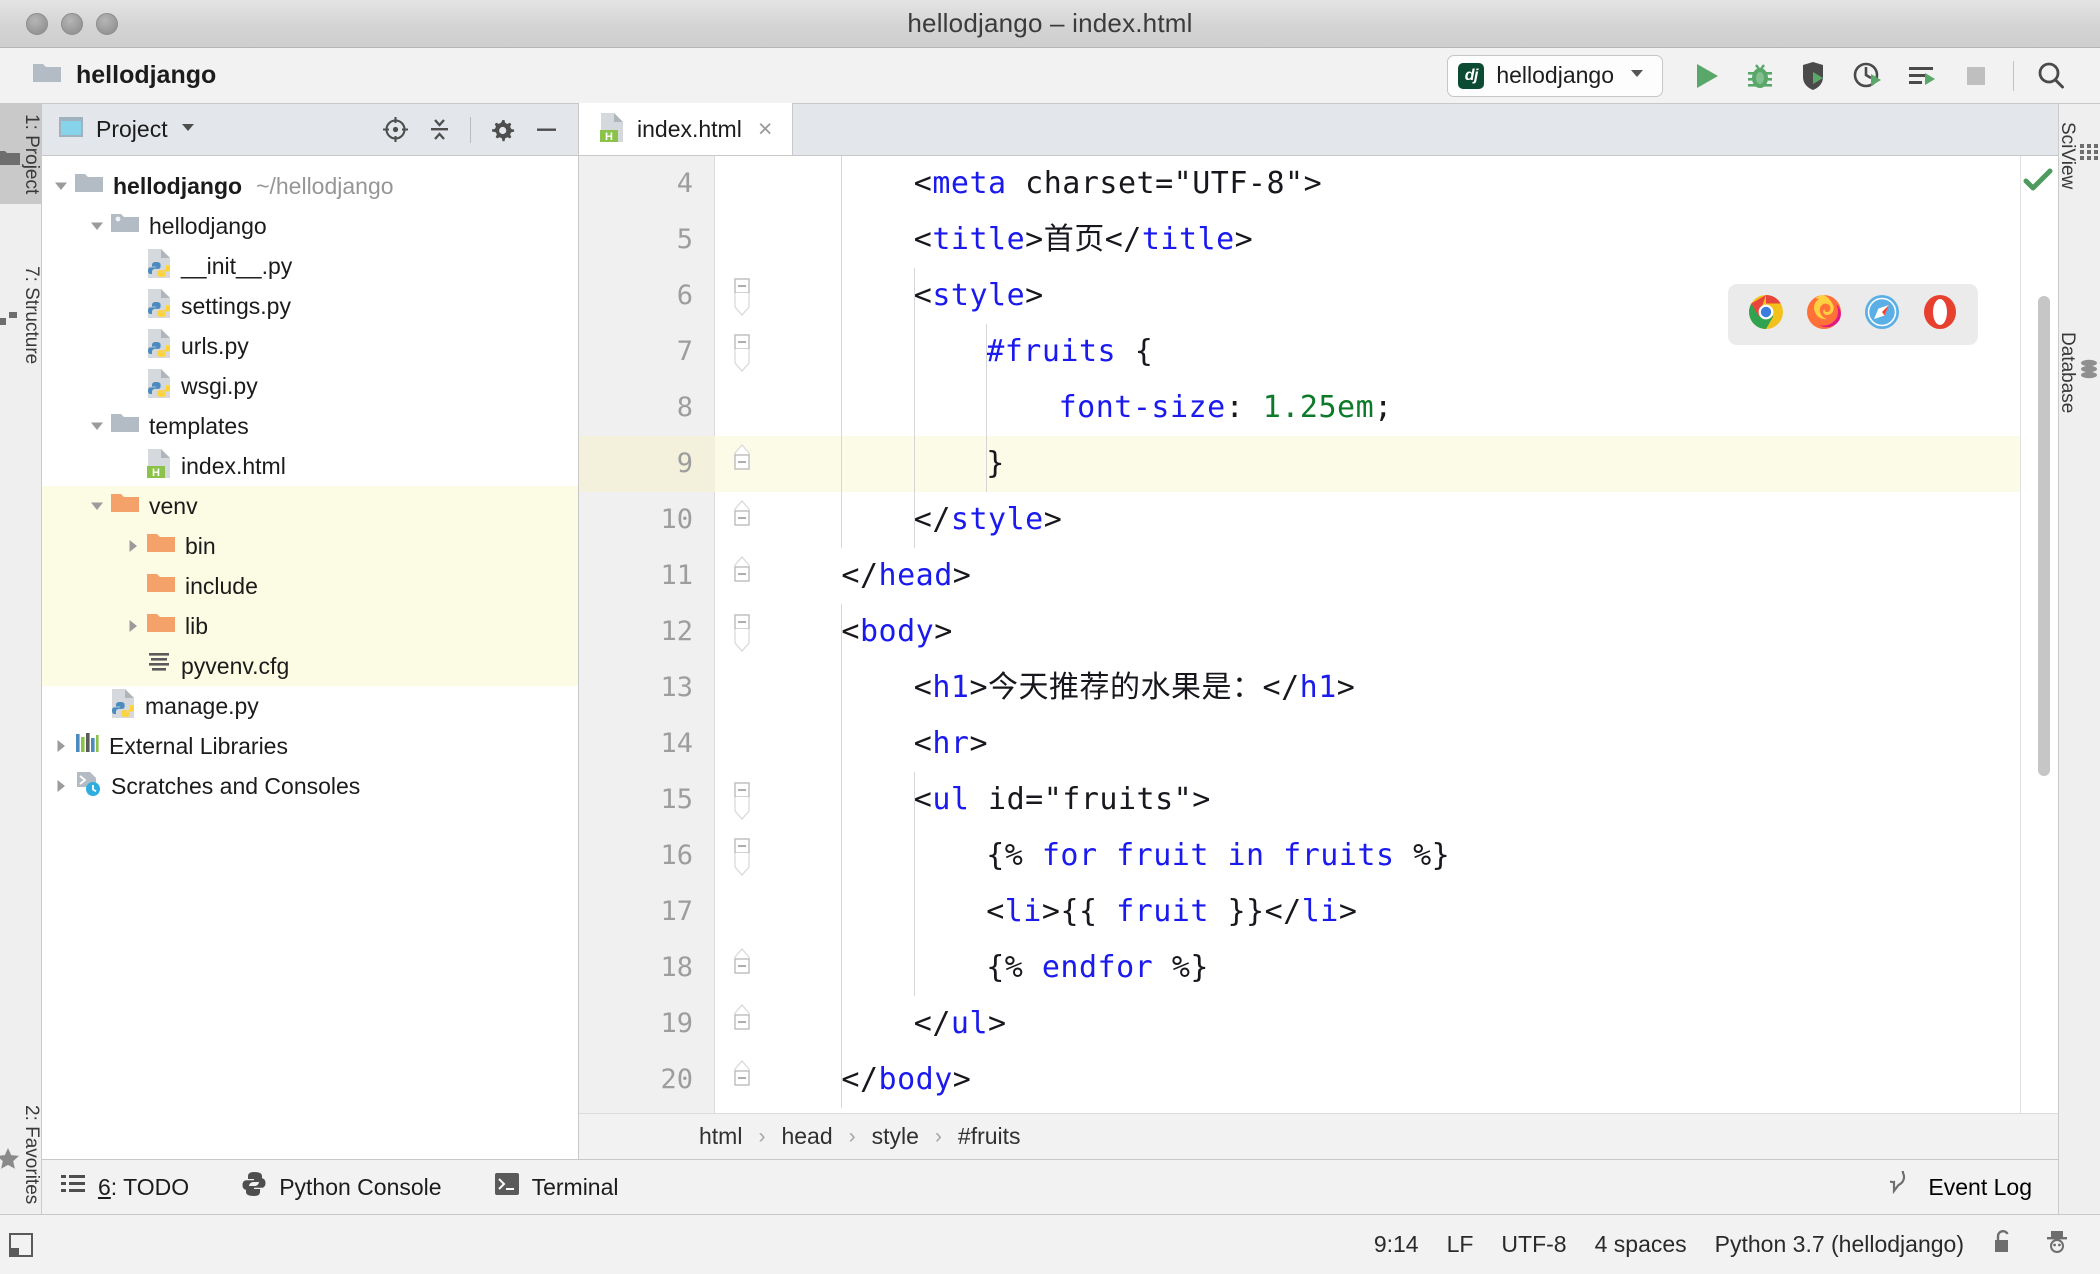 The image size is (2100, 1274). What do you see at coordinates (1706, 76) in the screenshot?
I see `run-icon` at bounding box center [1706, 76].